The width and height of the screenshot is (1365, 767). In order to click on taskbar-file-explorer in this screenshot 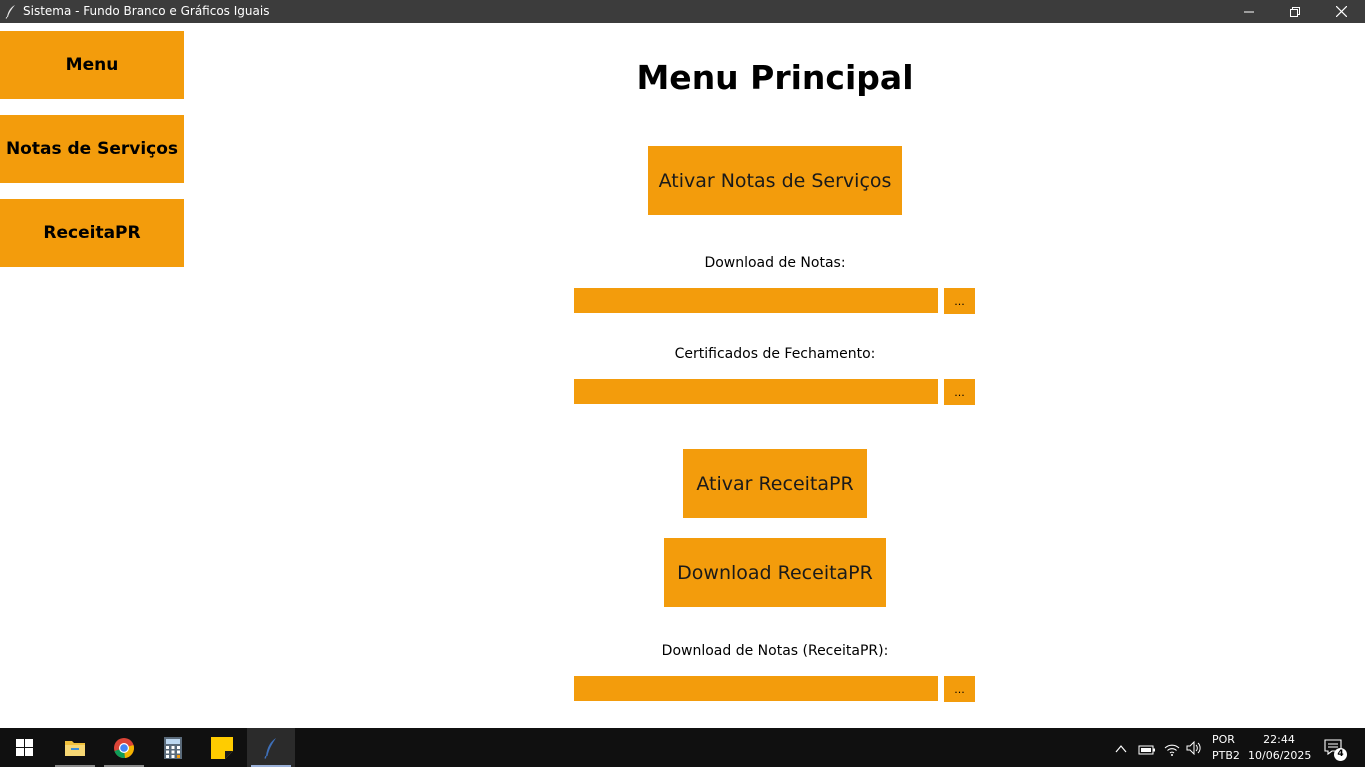, I will do `click(75, 747)`.